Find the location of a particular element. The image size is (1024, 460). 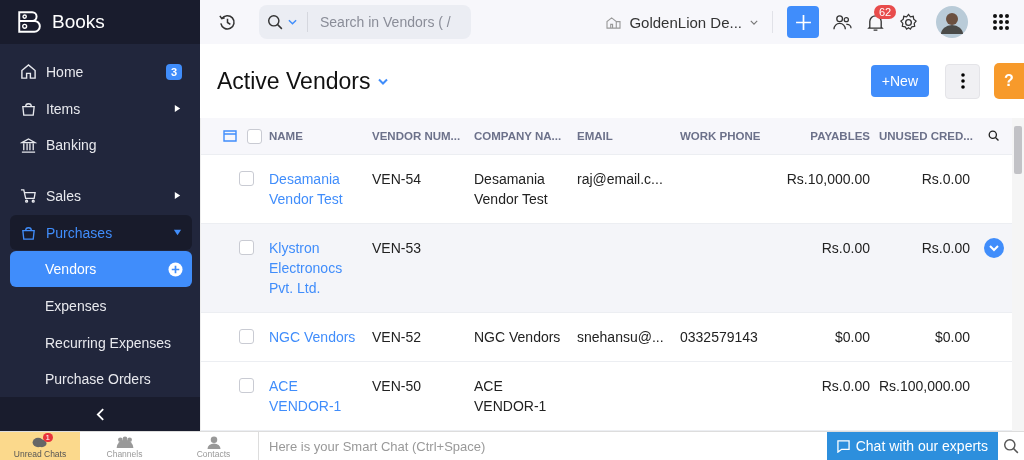

sidebar-subitem: Recurring Expenses is located at coordinates (101, 342).